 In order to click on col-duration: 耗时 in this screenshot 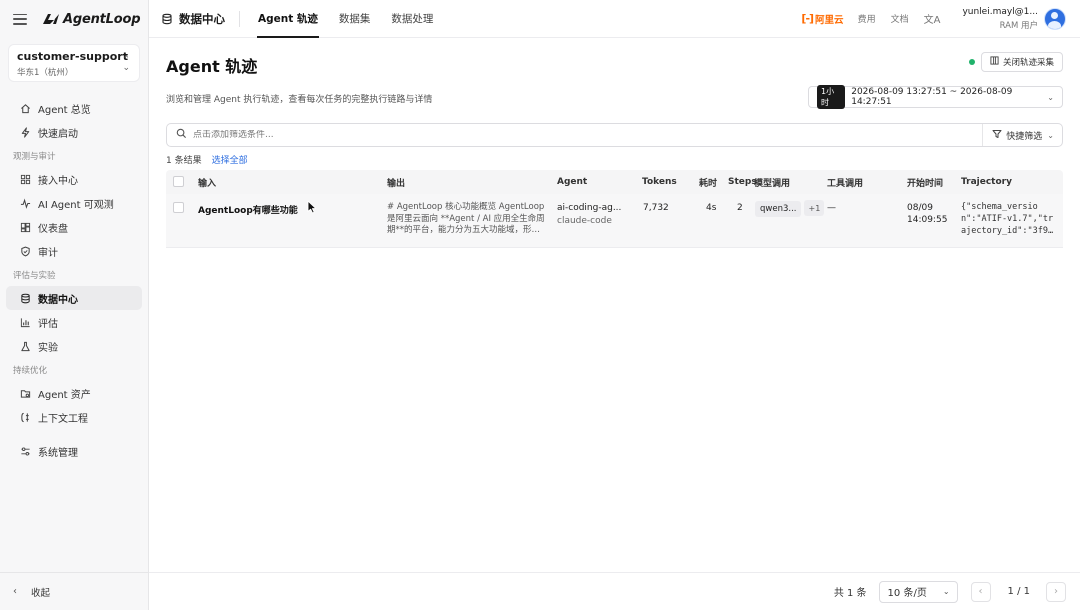, I will do `click(708, 182)`.